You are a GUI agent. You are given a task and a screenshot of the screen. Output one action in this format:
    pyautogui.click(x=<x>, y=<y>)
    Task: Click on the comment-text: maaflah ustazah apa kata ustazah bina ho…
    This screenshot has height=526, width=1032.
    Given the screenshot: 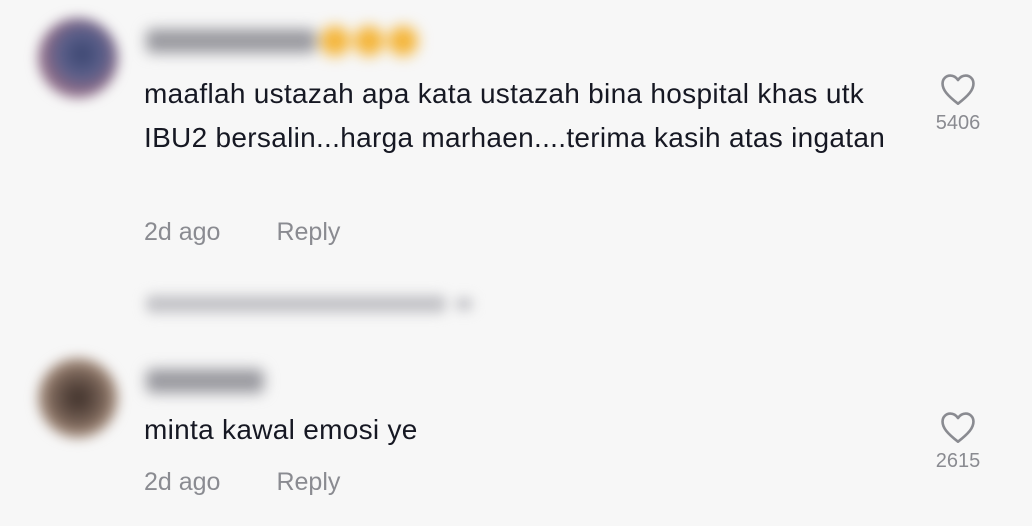 What is the action you would take?
    pyautogui.click(x=515, y=115)
    